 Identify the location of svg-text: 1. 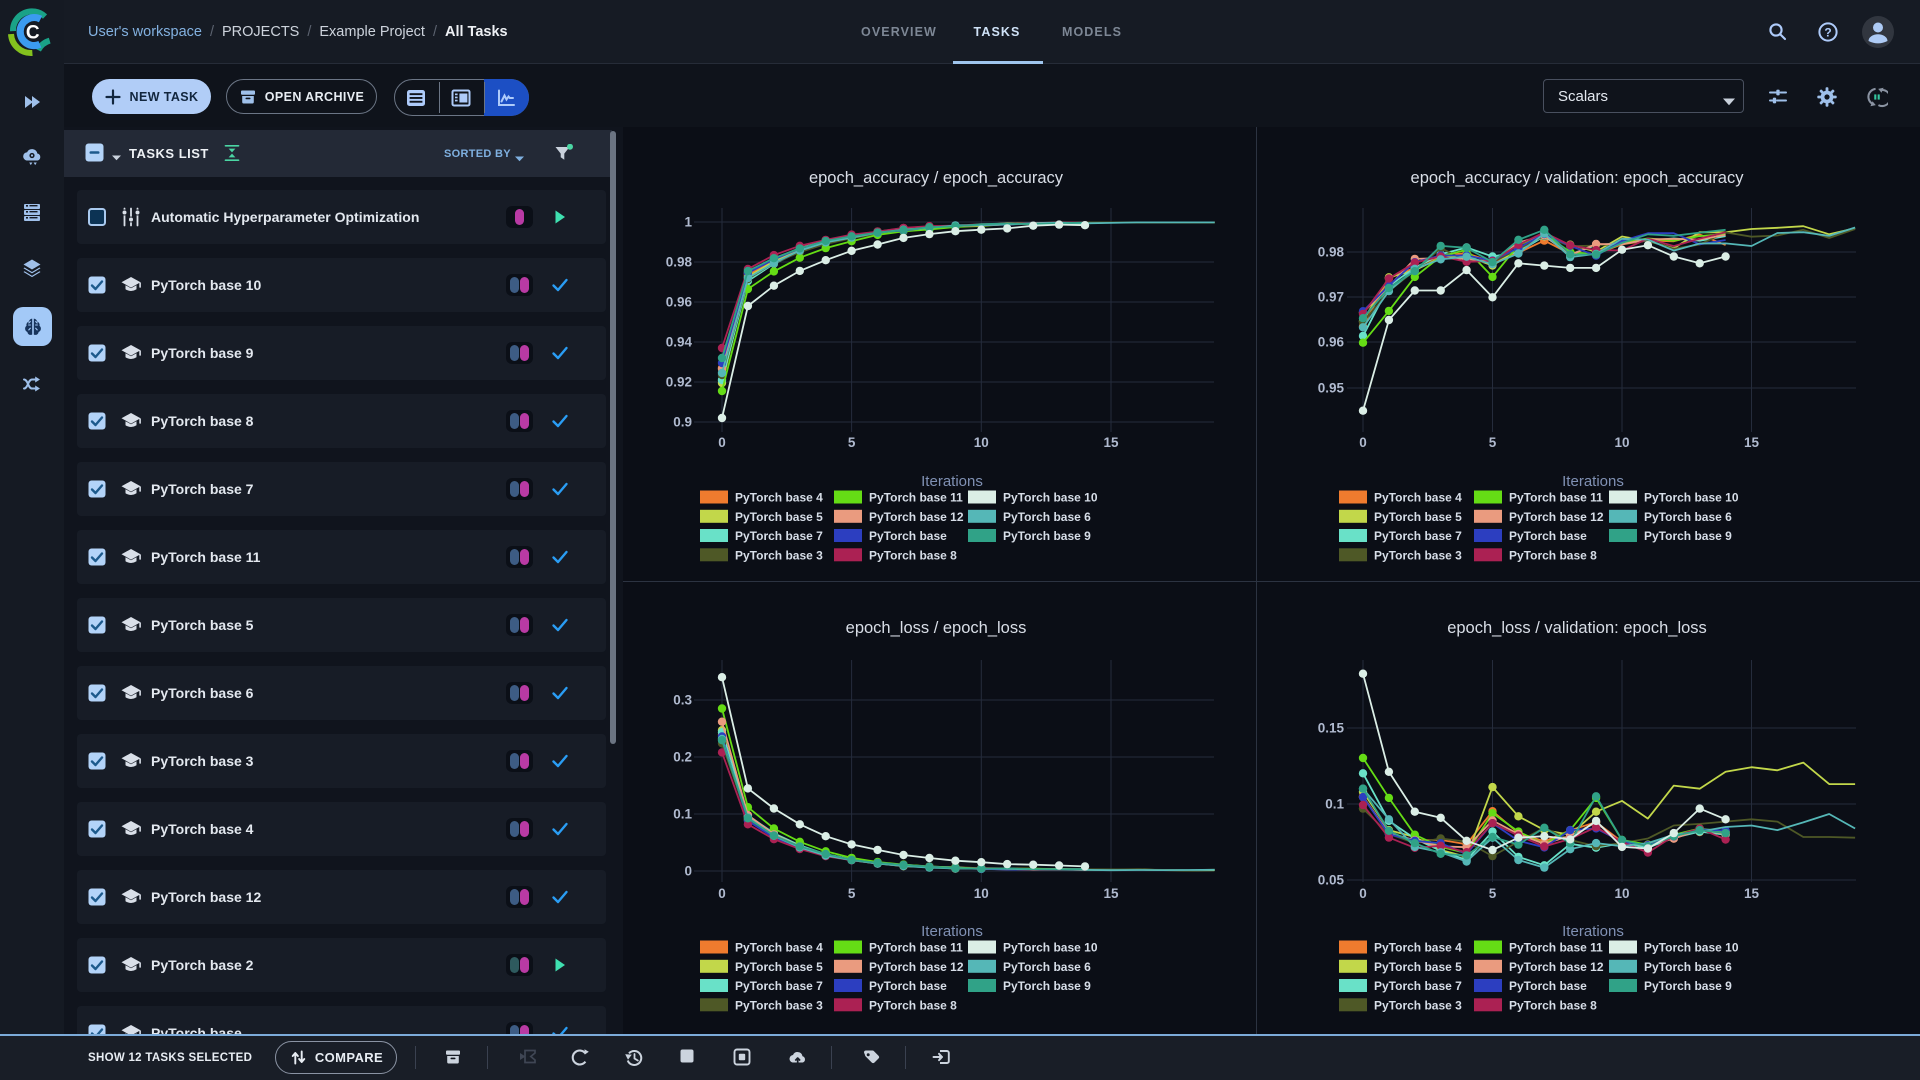
(688, 222).